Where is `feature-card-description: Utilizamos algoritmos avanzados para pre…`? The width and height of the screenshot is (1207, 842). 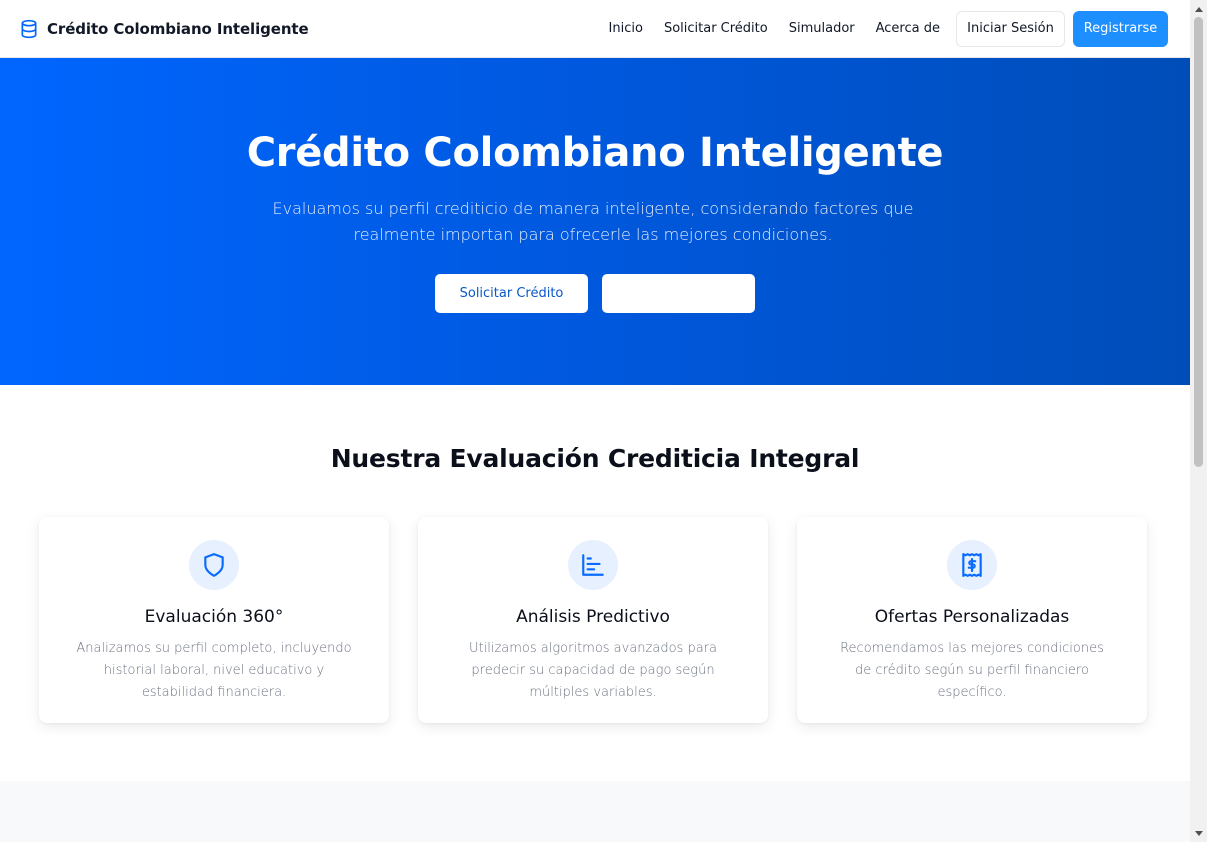
feature-card-description: Utilizamos algoritmos avanzados para pre… is located at coordinates (593, 670).